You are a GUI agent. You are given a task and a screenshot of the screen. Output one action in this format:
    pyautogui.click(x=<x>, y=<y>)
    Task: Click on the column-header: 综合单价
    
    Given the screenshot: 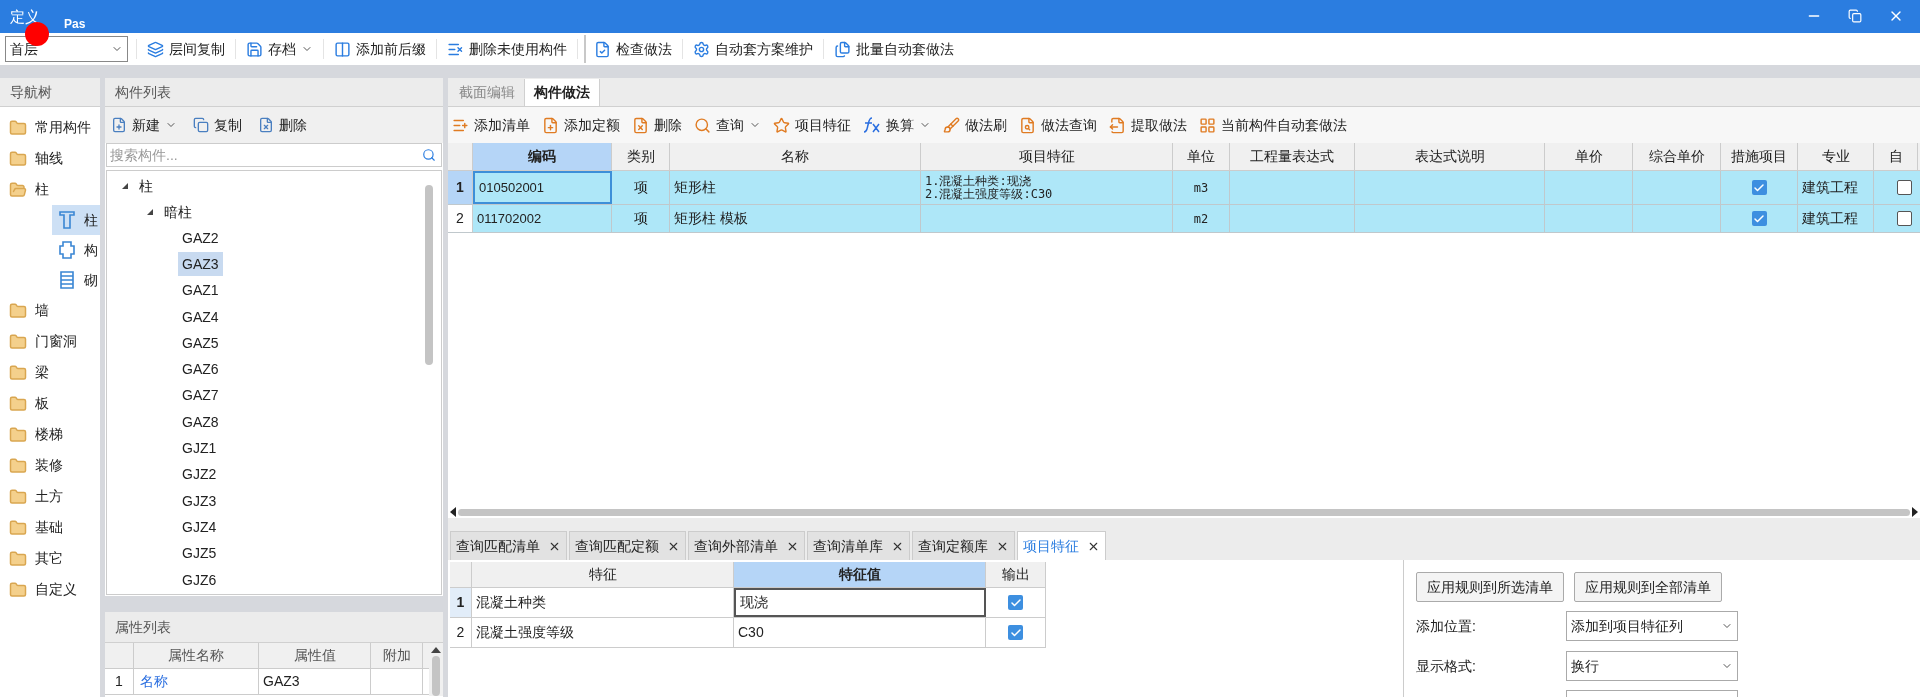 What is the action you would take?
    pyautogui.click(x=1677, y=156)
    